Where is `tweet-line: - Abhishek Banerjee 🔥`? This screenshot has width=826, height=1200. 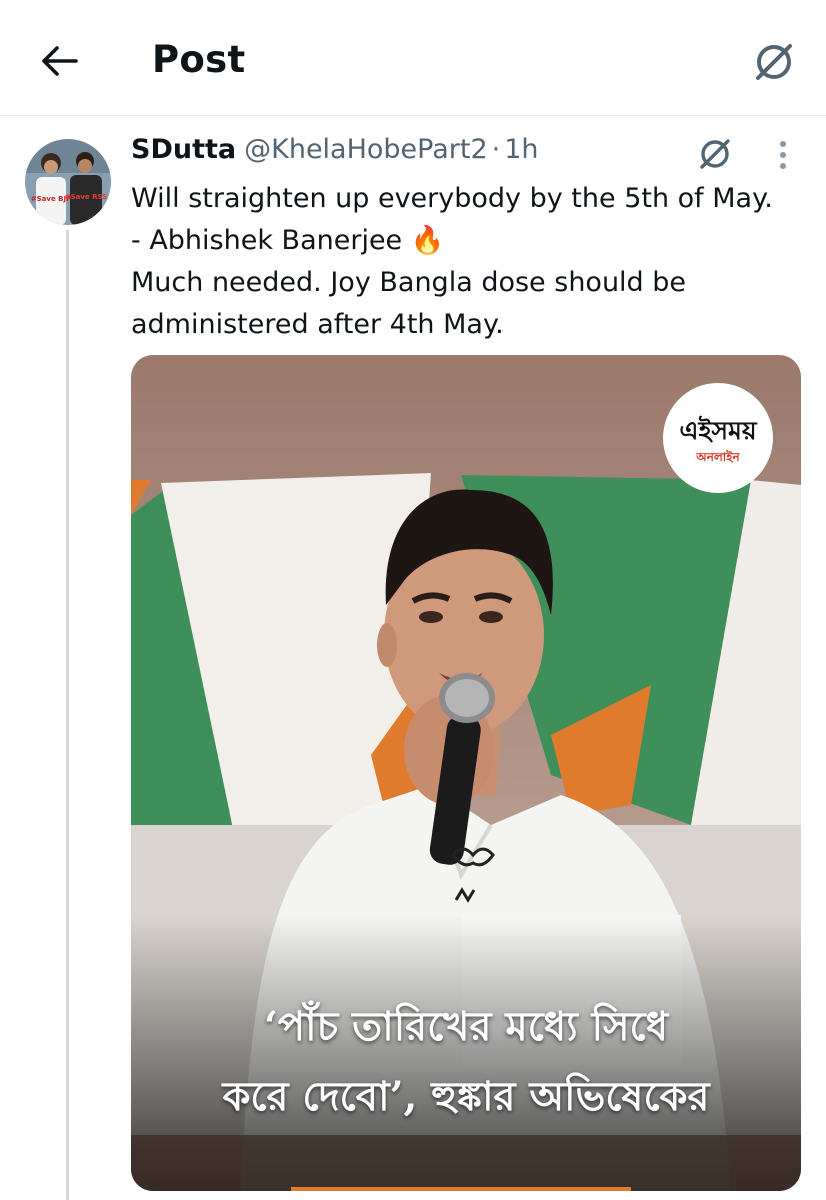 tweet-line: - Abhishek Banerjee 🔥 is located at coordinates (288, 240).